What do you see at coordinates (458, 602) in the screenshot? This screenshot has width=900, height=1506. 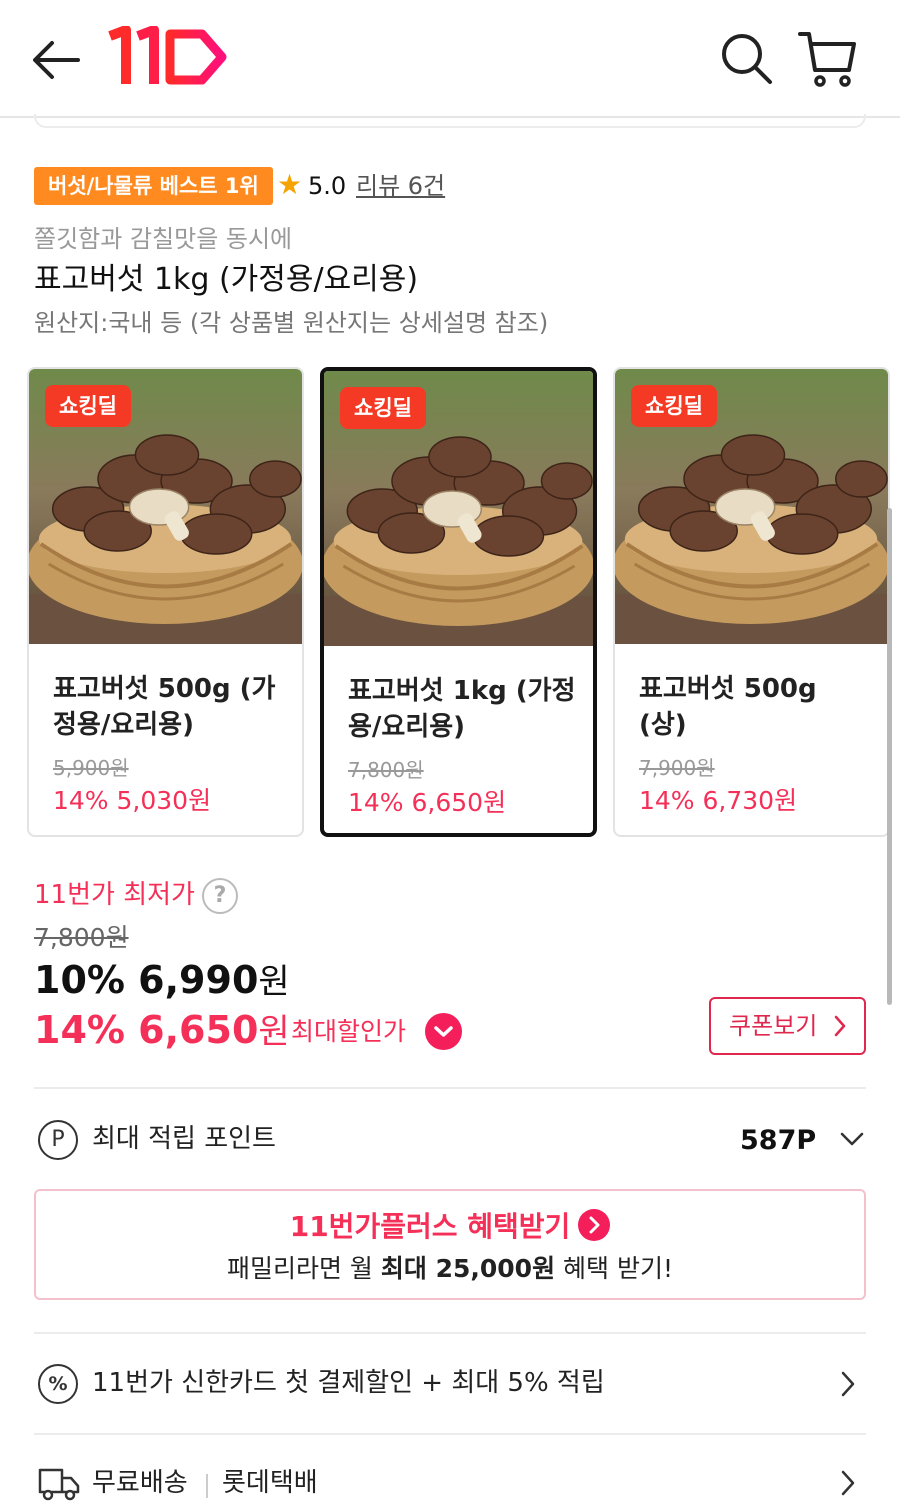 I see `option-card-selected: 쇼킹딜 표고버섯 1kg (가정용/요리용) 7,800원 14% 6,650원` at bounding box center [458, 602].